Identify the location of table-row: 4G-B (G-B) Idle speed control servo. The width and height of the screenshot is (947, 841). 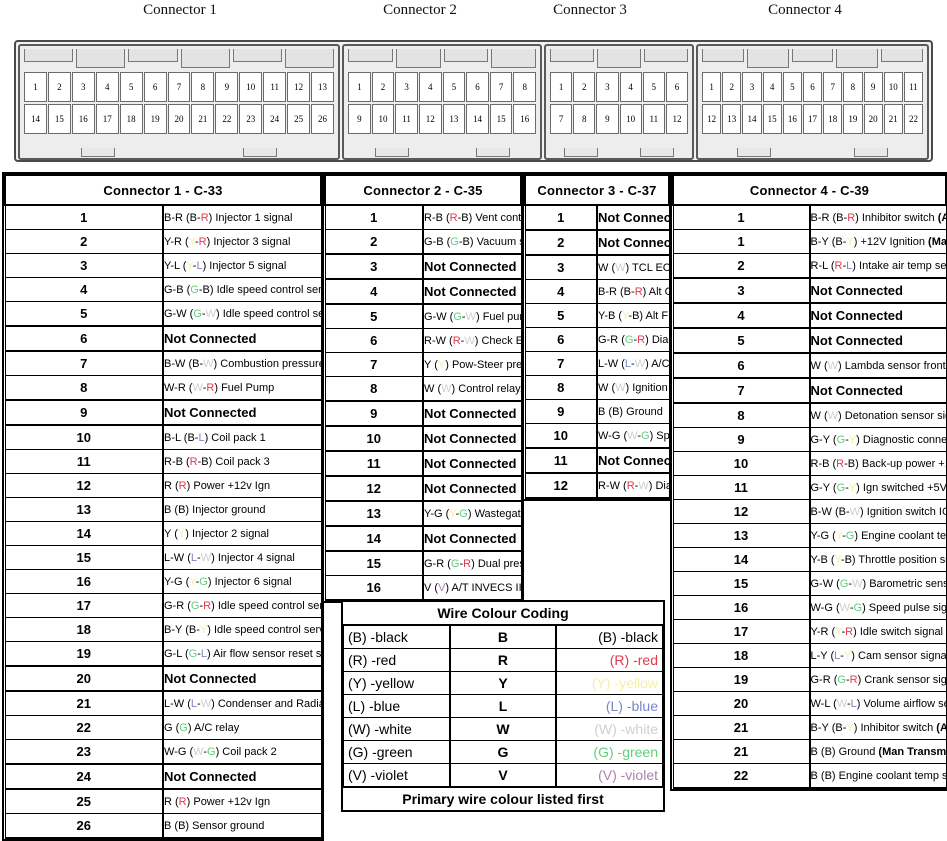
(163, 289).